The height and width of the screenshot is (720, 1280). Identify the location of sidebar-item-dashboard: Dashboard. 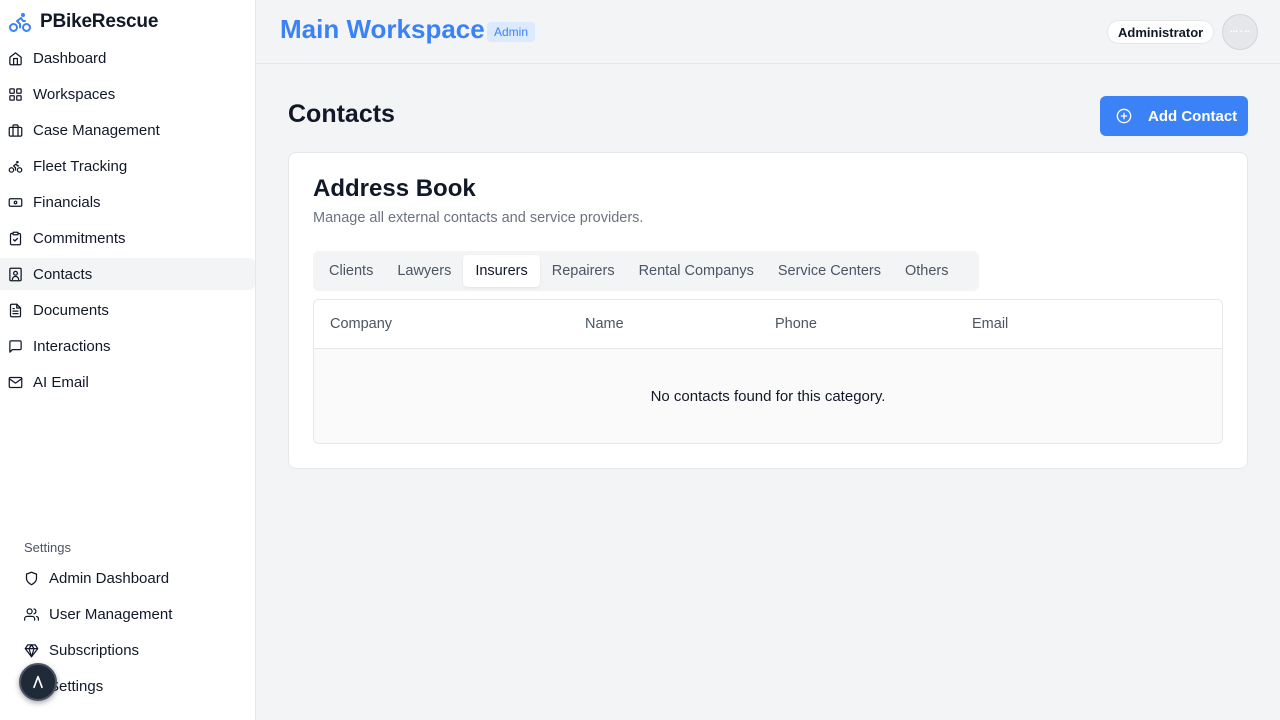
(127, 58).